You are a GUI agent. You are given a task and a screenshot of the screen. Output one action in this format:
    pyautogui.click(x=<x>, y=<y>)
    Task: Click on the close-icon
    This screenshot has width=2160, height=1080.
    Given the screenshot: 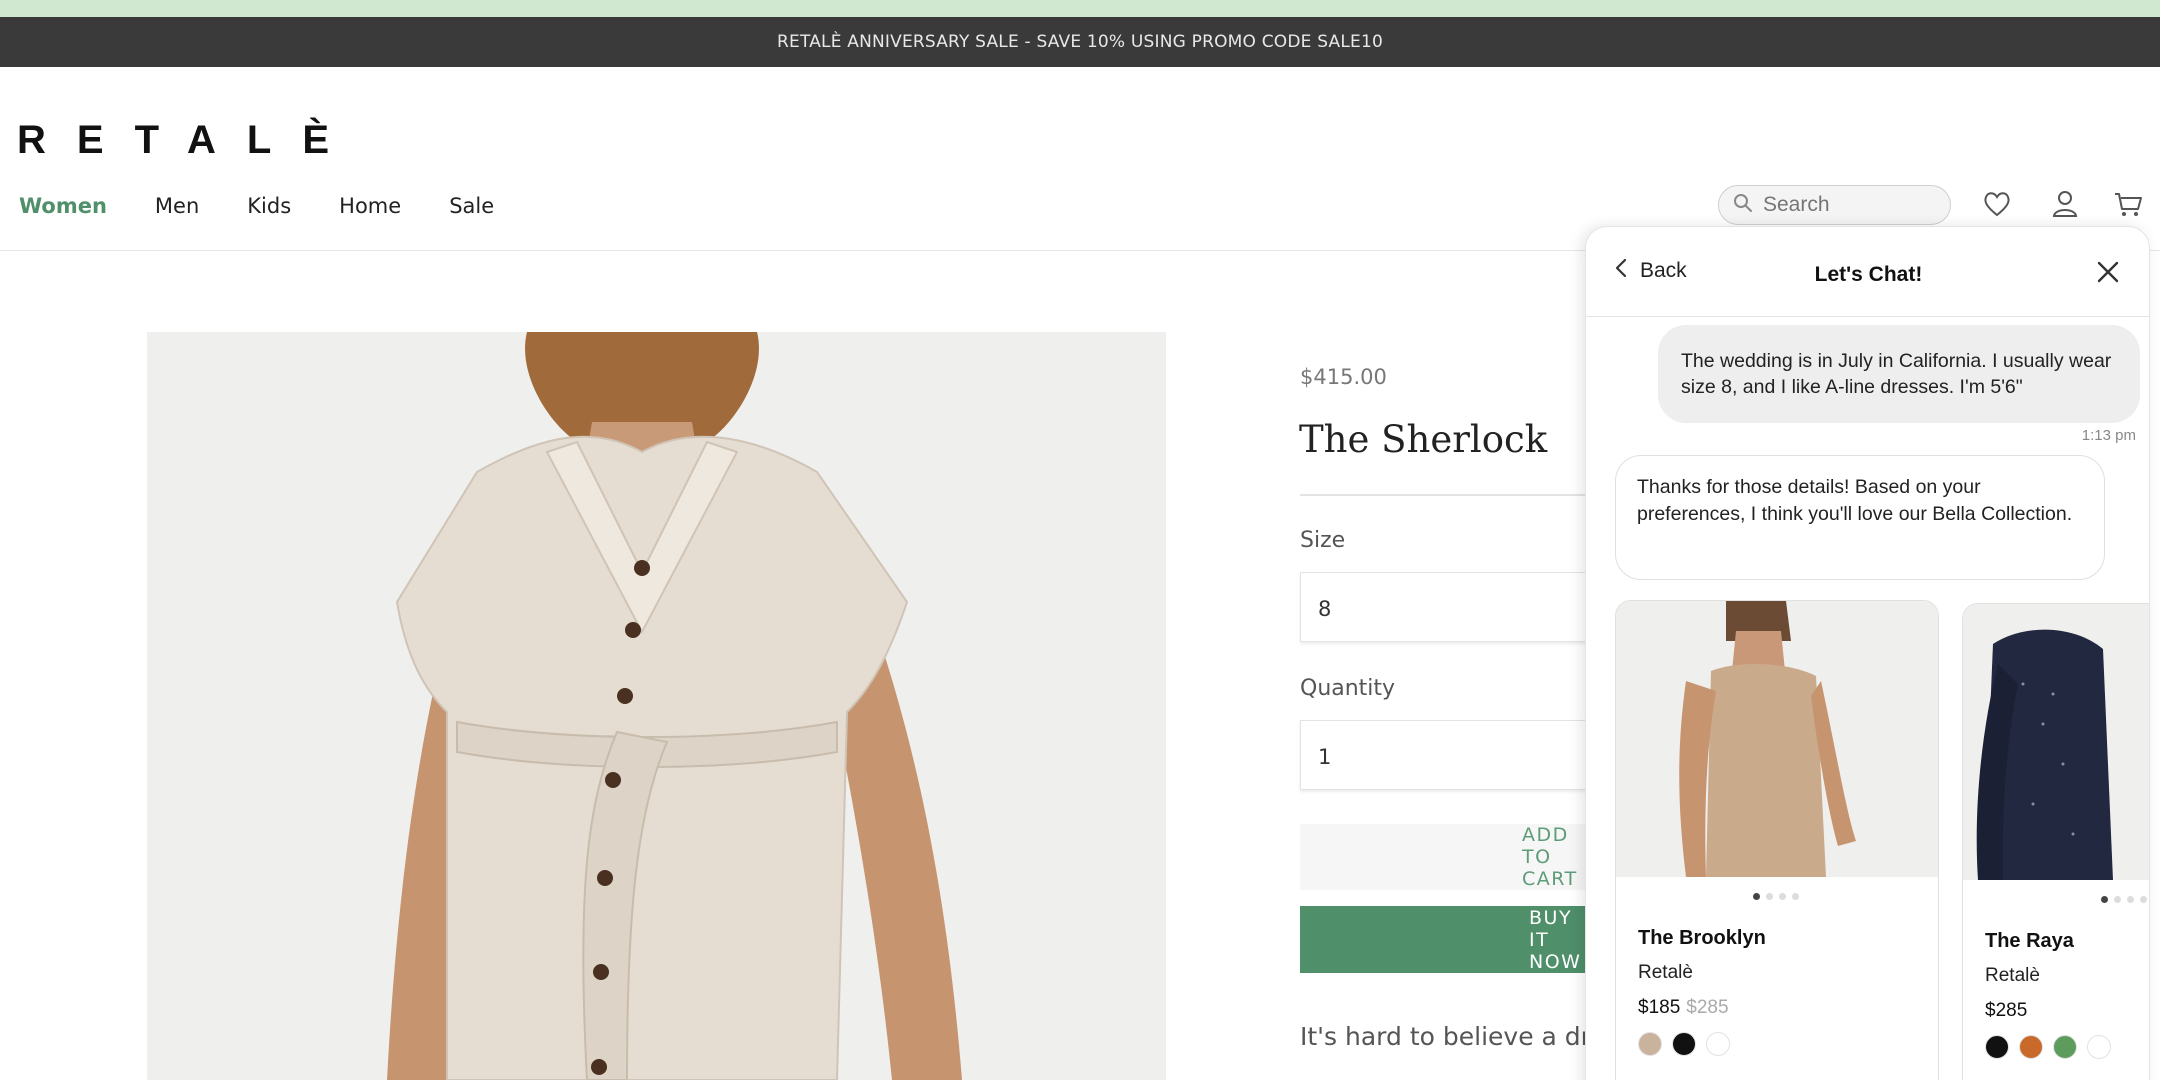 What is the action you would take?
    pyautogui.click(x=2109, y=273)
    